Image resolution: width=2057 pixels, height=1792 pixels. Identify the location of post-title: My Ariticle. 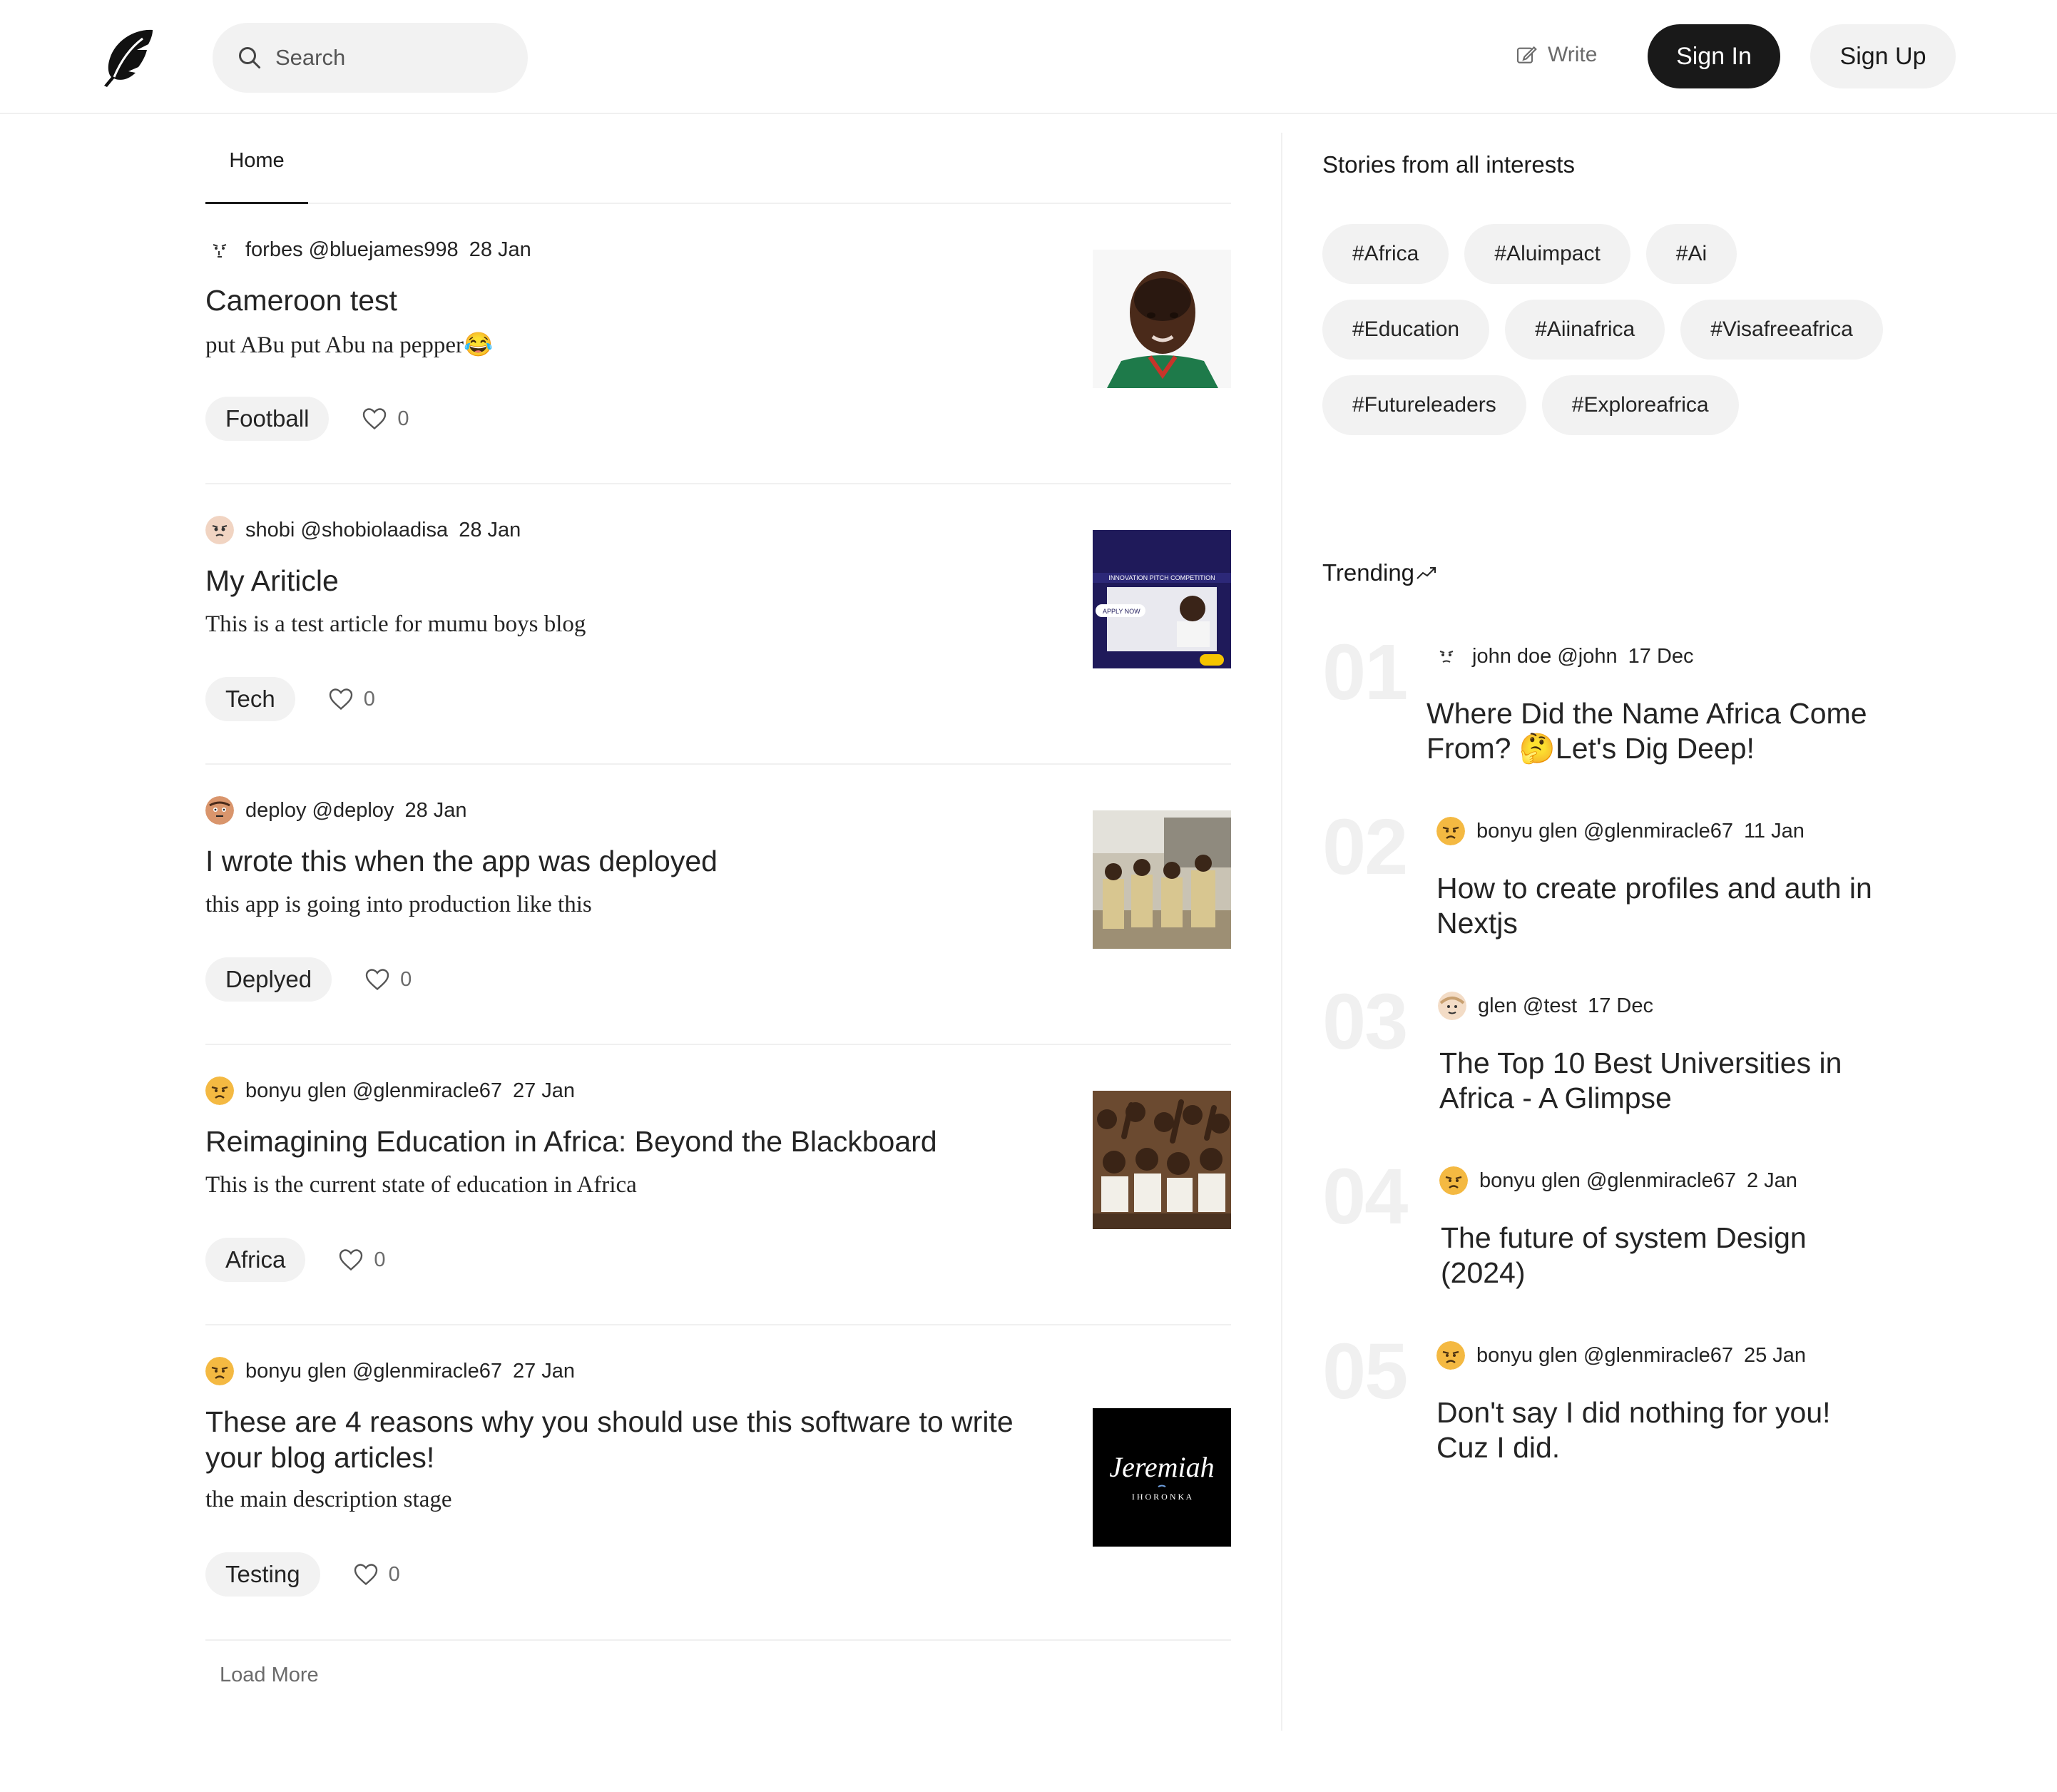
(615, 581).